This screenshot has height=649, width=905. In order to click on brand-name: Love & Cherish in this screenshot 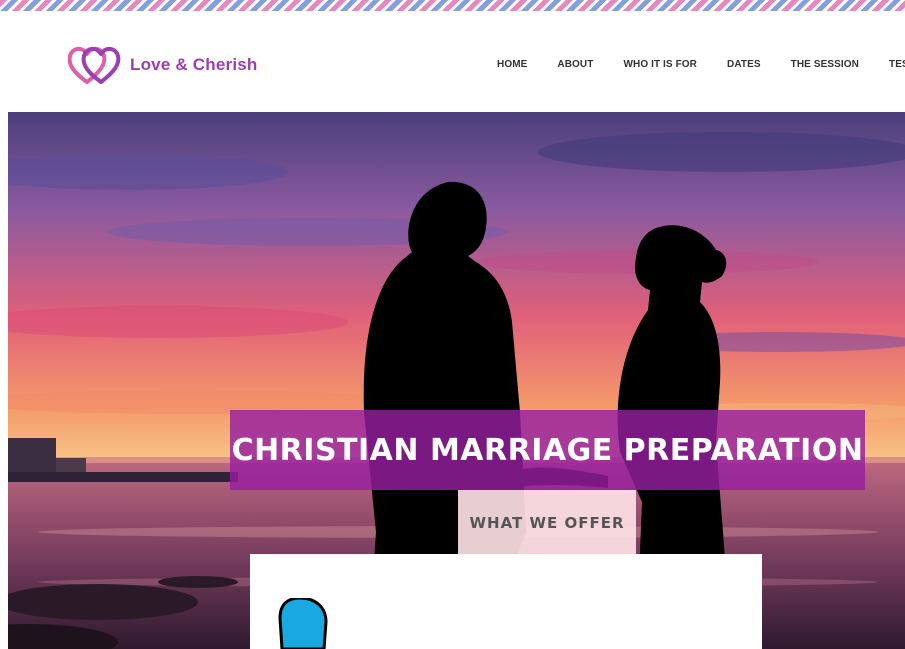, I will do `click(194, 64)`.